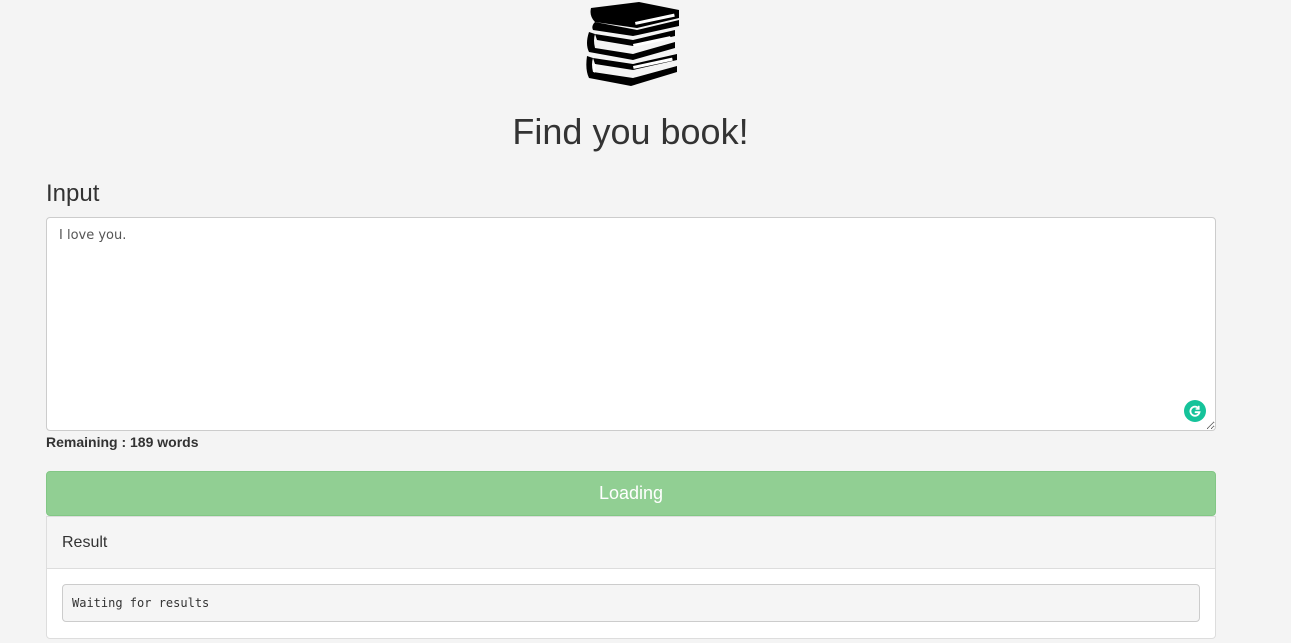  I want to click on result-output: Waiting for results, so click(631, 603).